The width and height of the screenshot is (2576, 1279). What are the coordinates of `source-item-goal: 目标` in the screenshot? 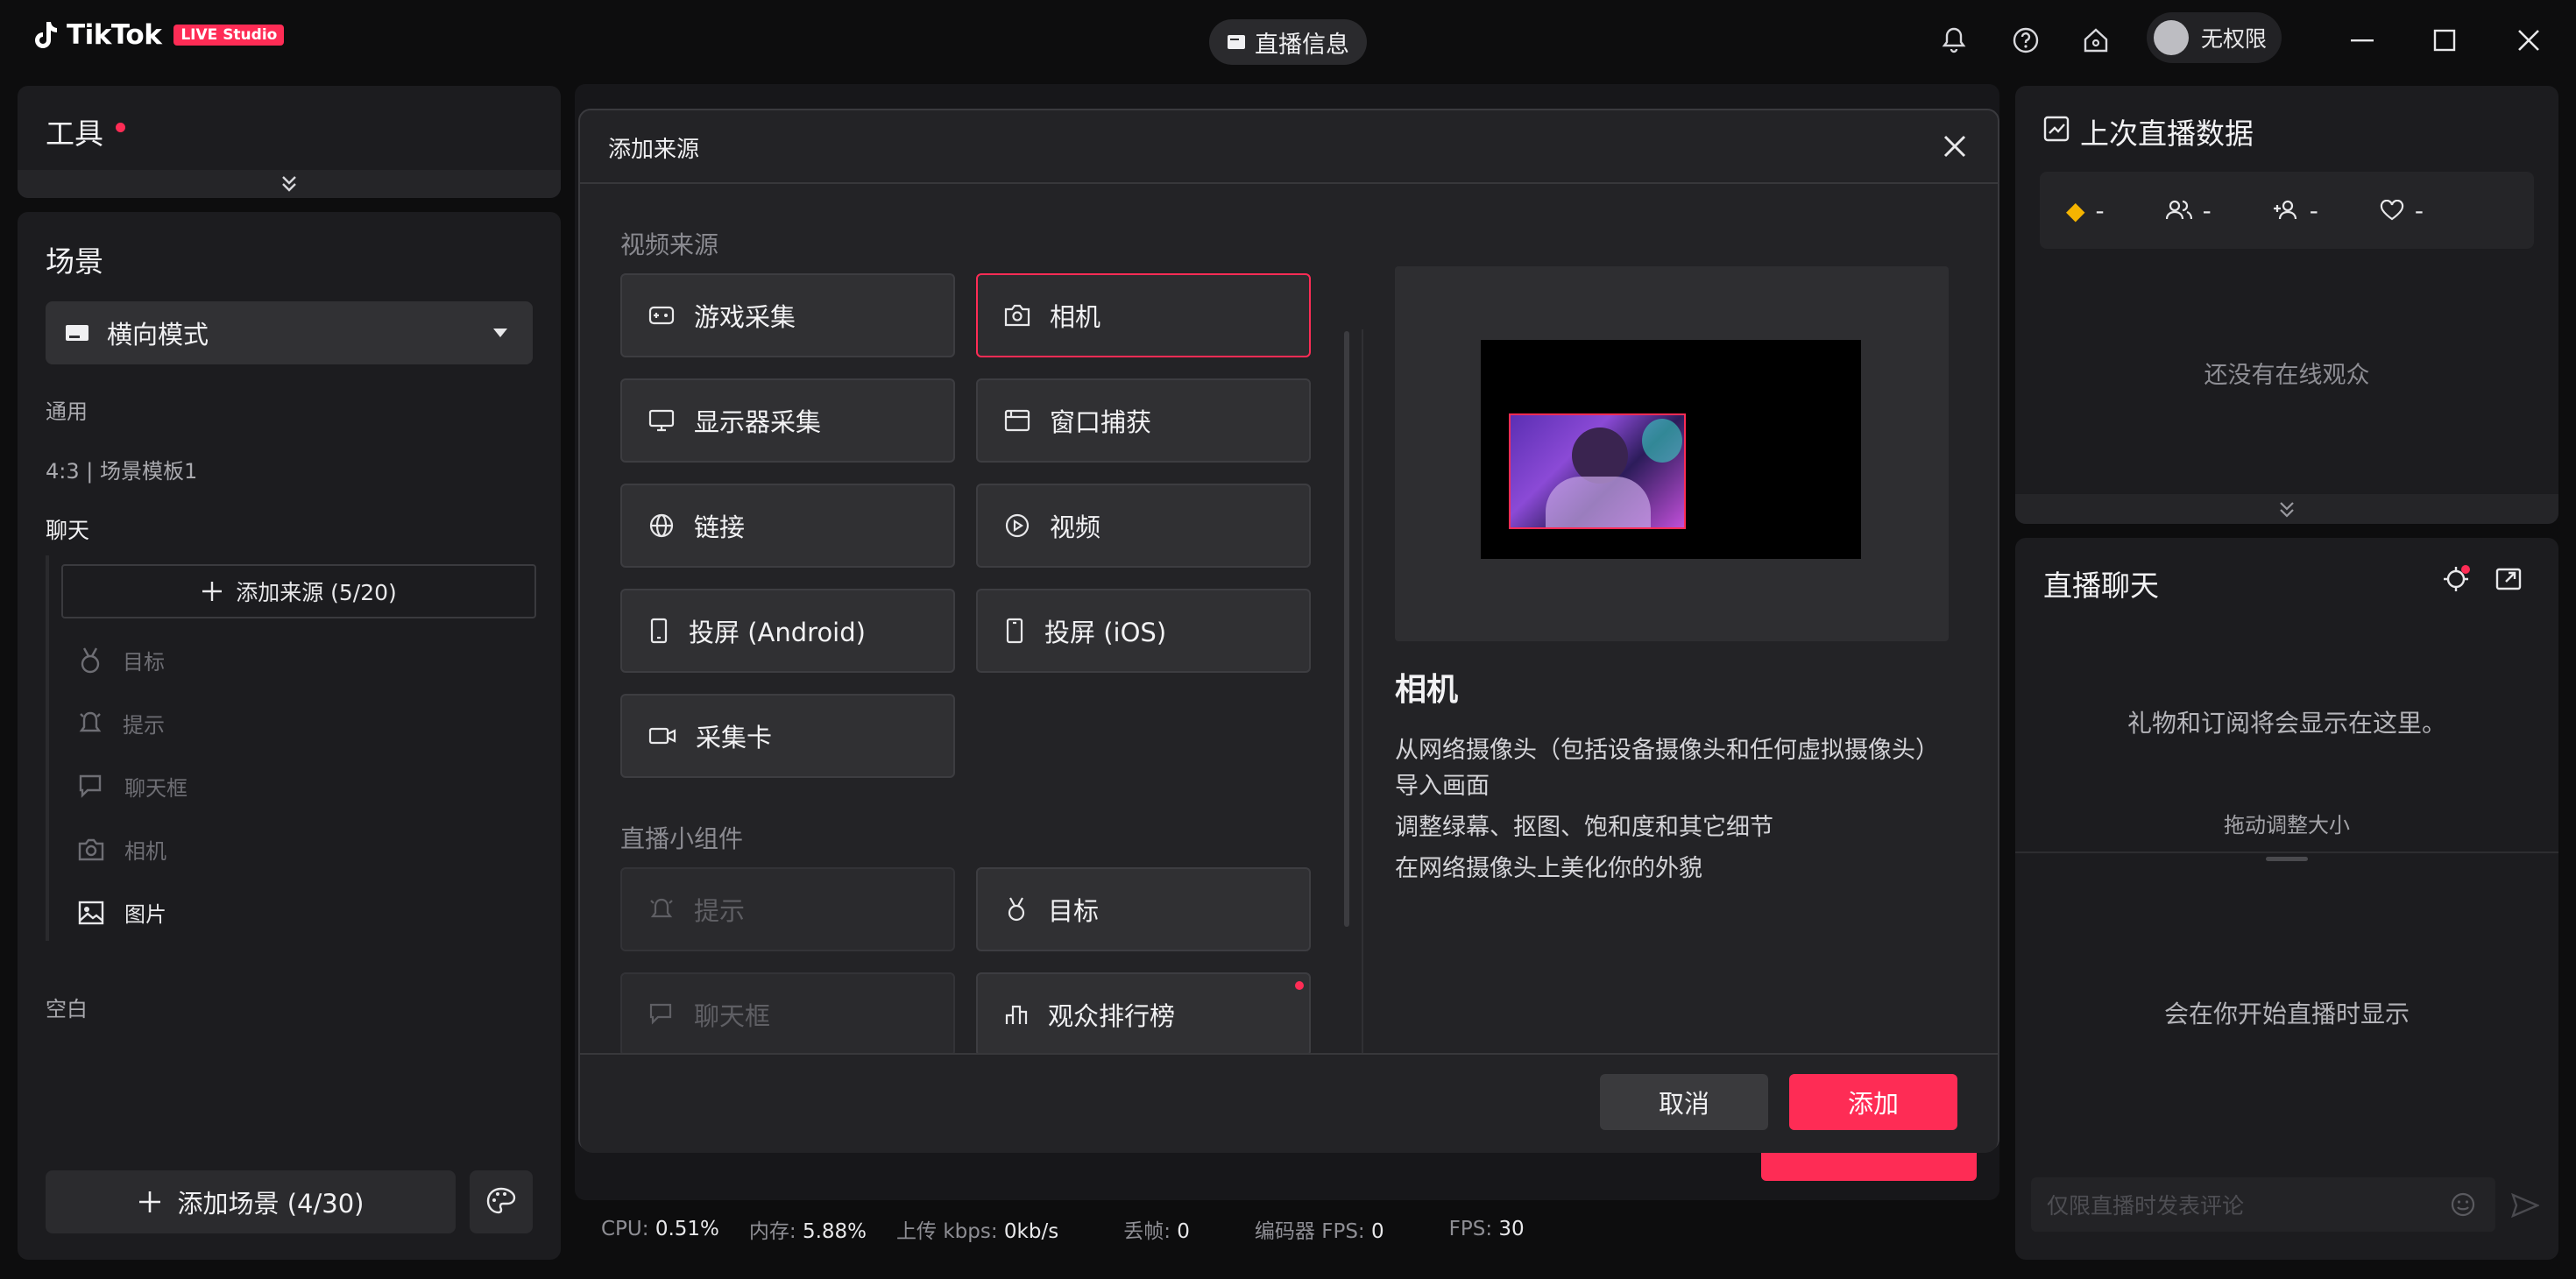 It's located at (121, 660).